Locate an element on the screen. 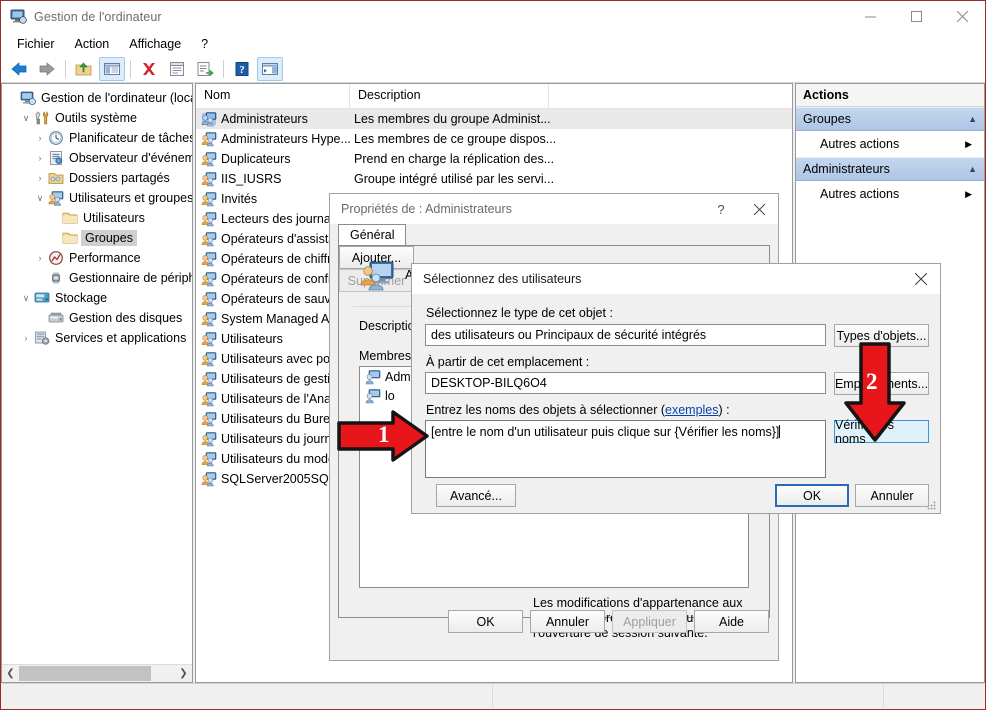 This screenshot has width=986, height=710. tree-item-8: › Performance is located at coordinates (97, 258).